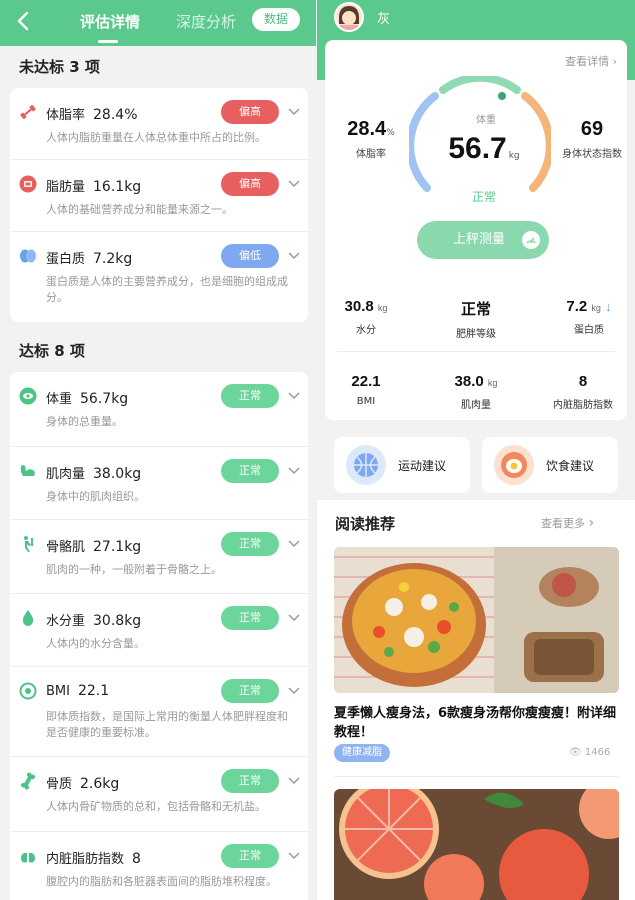  Describe the element at coordinates (117, 474) in the screenshot. I see `item-value: 38.0kg` at that location.